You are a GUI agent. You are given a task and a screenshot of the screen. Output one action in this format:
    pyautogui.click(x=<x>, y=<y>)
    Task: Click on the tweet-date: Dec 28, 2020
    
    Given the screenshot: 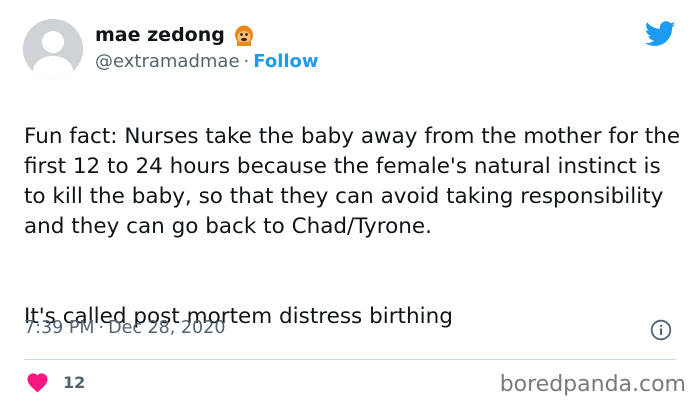 What is the action you would take?
    pyautogui.click(x=167, y=328)
    